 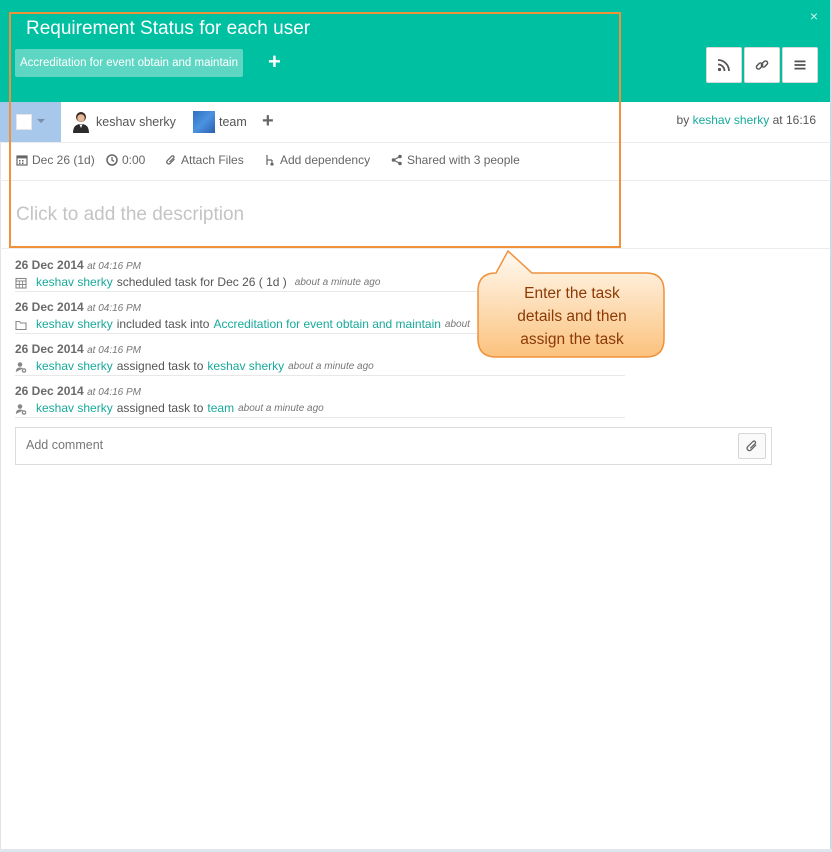 What do you see at coordinates (572, 293) in the screenshot?
I see `callout-line: Enter the task` at bounding box center [572, 293].